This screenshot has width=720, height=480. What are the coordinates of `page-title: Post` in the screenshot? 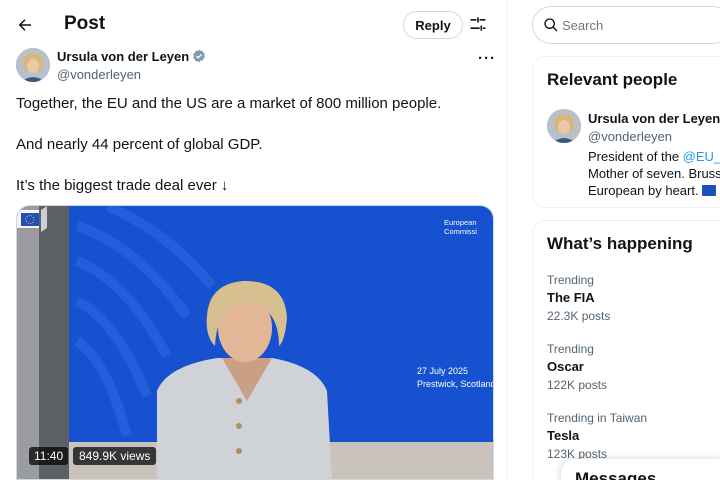 It's located at (85, 23).